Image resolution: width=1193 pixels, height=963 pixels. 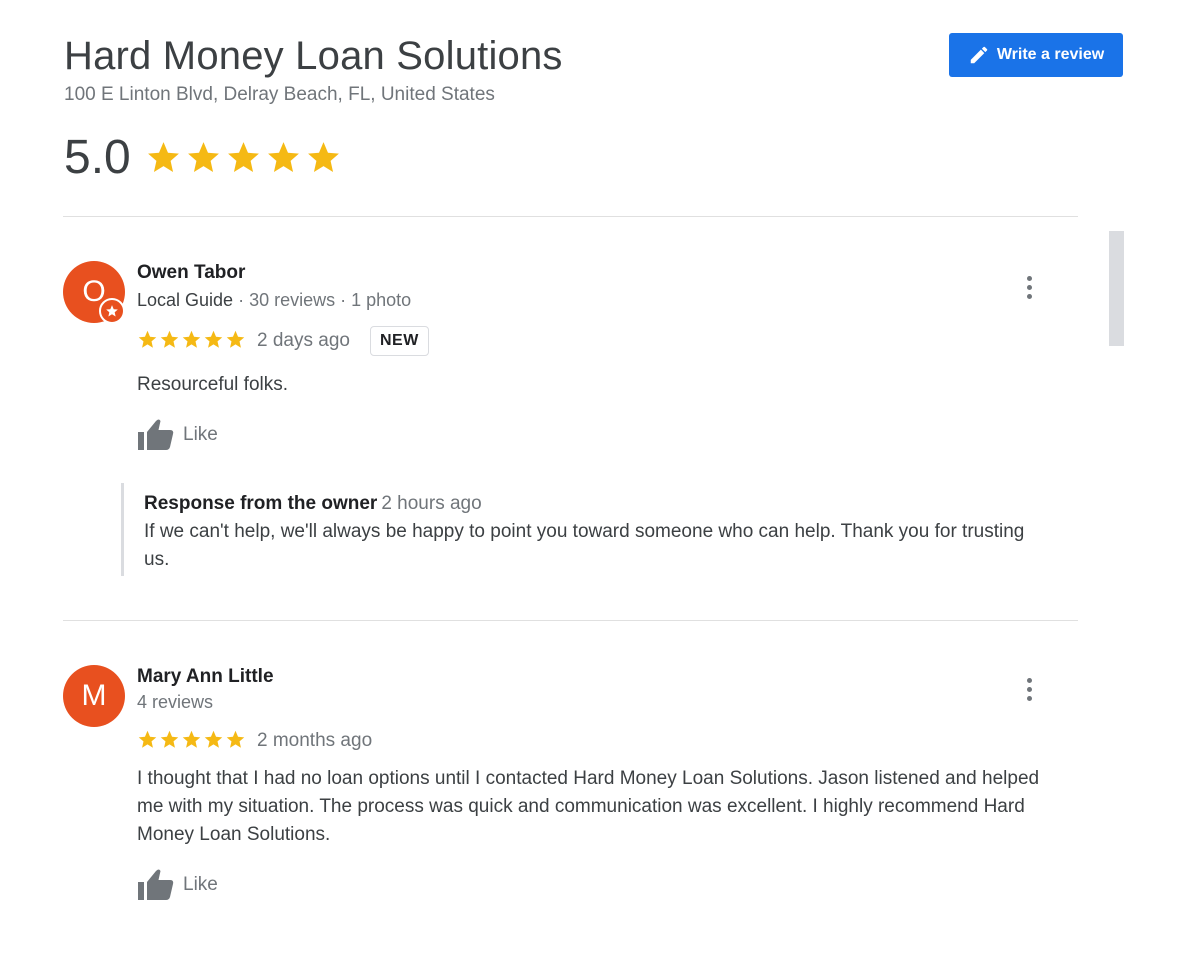 What do you see at coordinates (979, 55) in the screenshot?
I see `pencil-icon` at bounding box center [979, 55].